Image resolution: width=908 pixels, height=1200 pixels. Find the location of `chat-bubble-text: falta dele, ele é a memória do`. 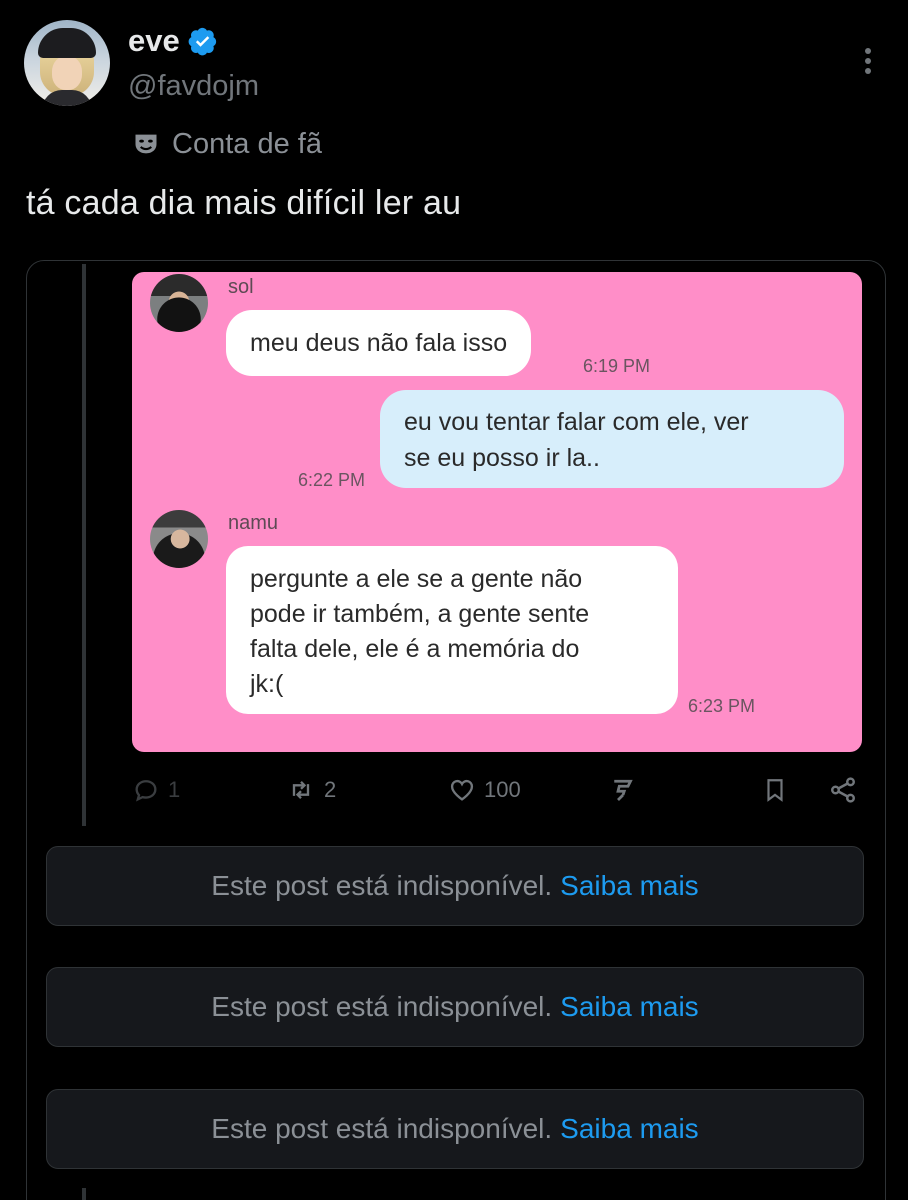

chat-bubble-text: falta dele, ele é a memória do is located at coordinates (415, 649).